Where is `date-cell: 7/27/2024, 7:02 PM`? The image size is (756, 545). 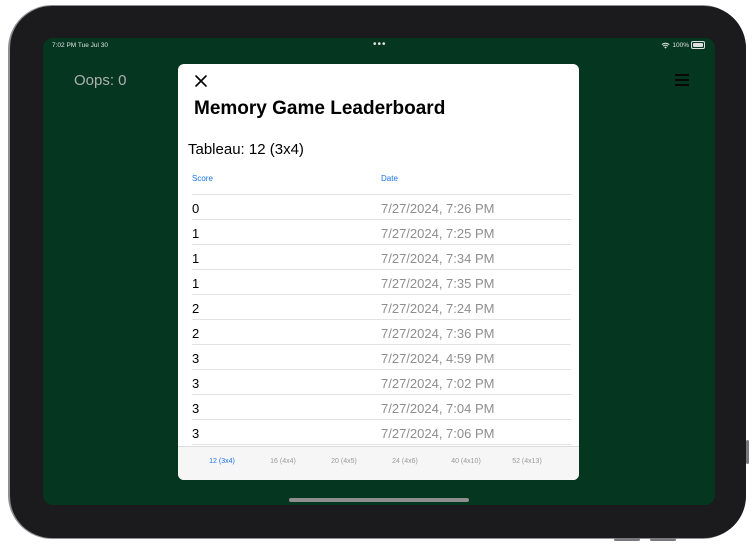 date-cell: 7/27/2024, 7:02 PM is located at coordinates (438, 383).